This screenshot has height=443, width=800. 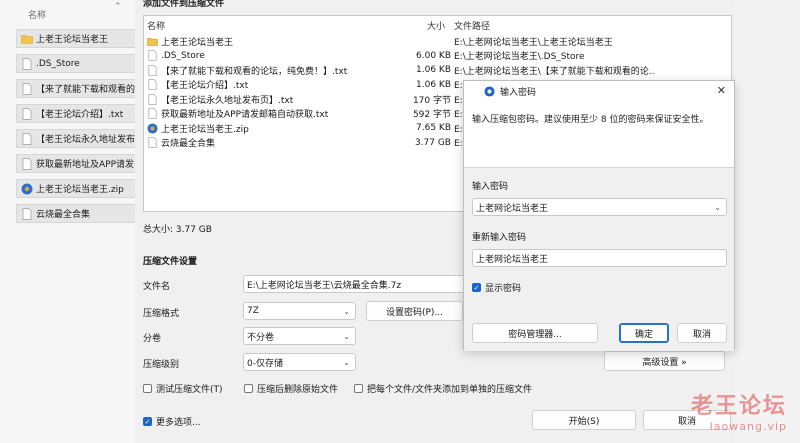 What do you see at coordinates (533, 42) in the screenshot?
I see `file-path: E:\上老网论坛当老王\上老王论坛当老王` at bounding box center [533, 42].